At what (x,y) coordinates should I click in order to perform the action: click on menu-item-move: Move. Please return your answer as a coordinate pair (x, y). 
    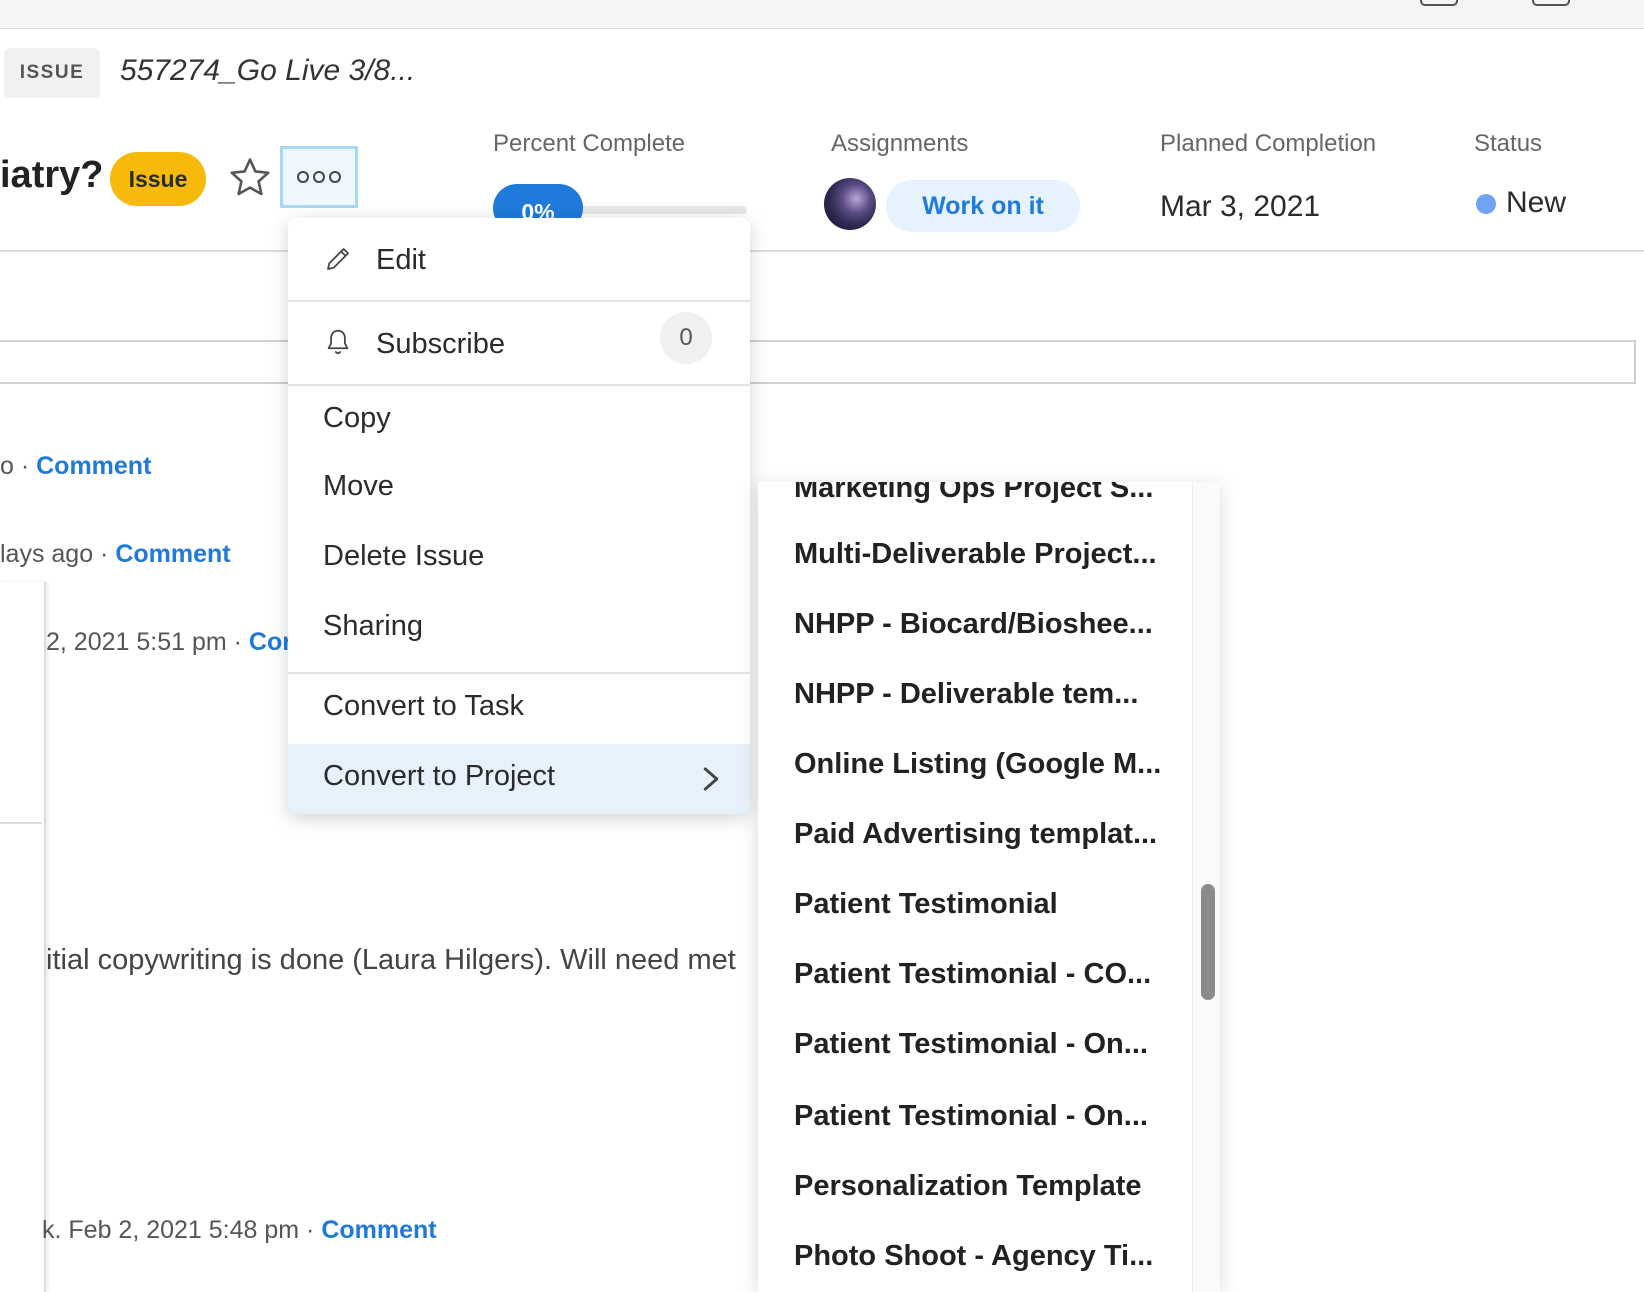
    Looking at the image, I should click on (519, 491).